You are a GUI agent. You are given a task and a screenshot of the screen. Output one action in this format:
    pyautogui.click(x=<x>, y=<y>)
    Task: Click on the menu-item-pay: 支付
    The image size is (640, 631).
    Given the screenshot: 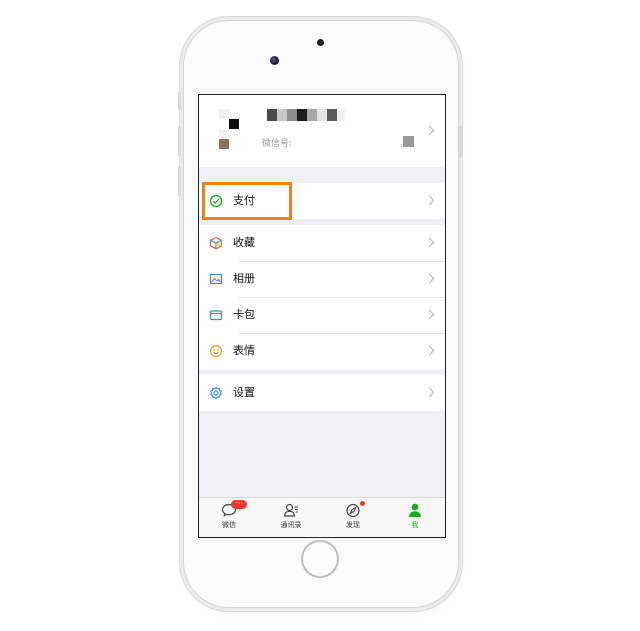 What is the action you would take?
    pyautogui.click(x=322, y=201)
    